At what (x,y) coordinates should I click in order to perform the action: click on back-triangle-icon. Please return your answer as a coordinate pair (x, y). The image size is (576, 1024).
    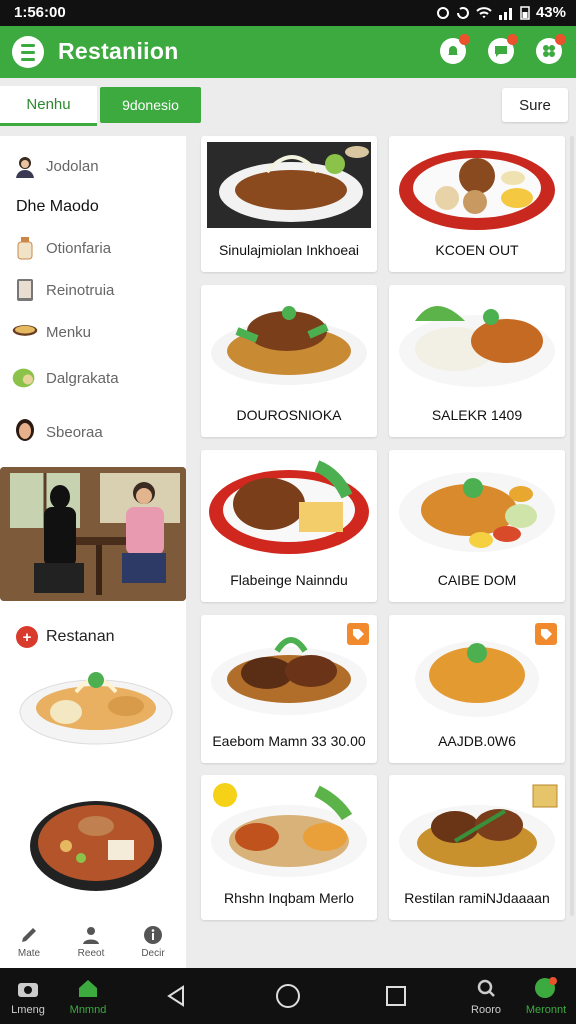
    Looking at the image, I should click on (175, 996).